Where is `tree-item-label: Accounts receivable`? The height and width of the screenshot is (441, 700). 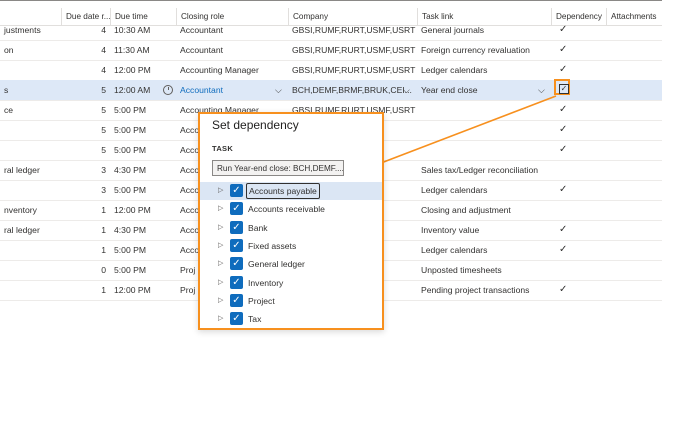
tree-item-label: Accounts receivable is located at coordinates (286, 209).